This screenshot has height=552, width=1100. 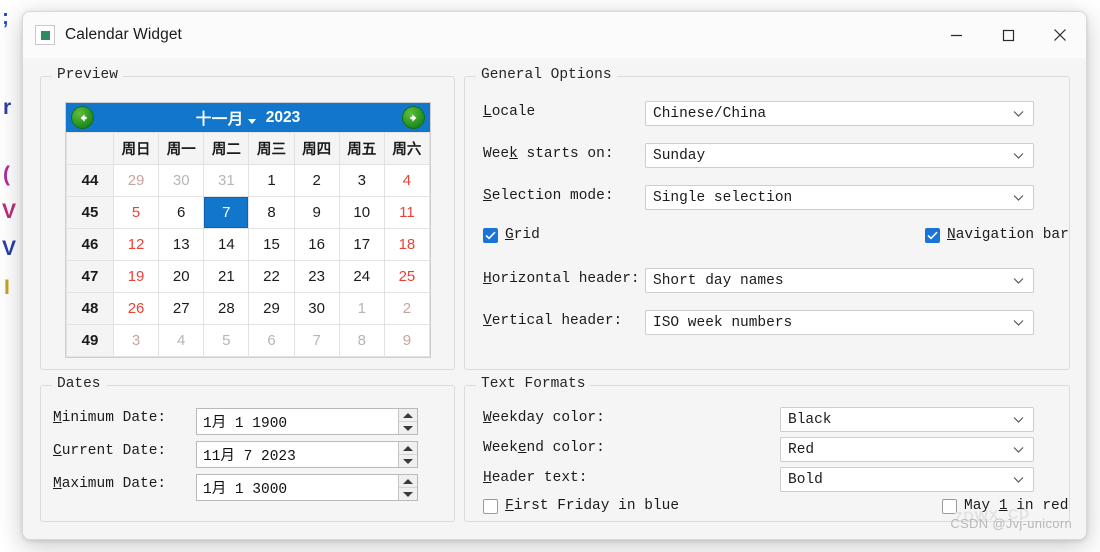 What do you see at coordinates (839, 280) in the screenshot?
I see `horizontal-header-select: Short day names` at bounding box center [839, 280].